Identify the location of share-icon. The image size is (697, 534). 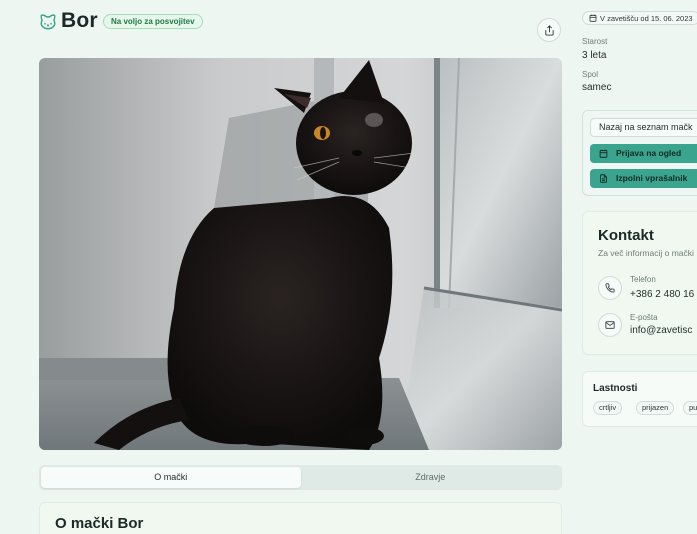
(549, 30).